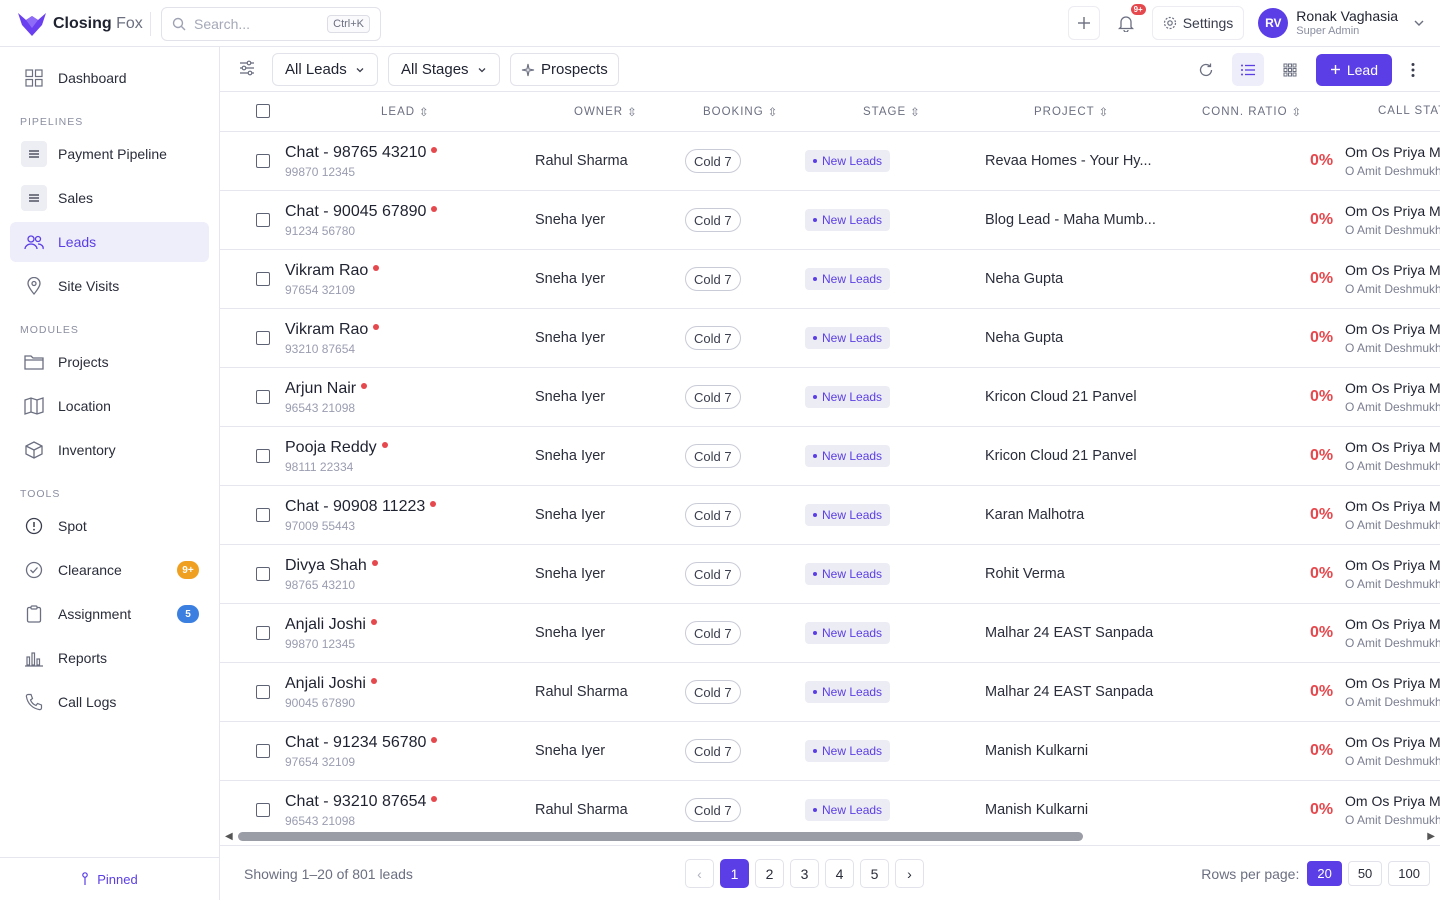  I want to click on horizontal-scrollbar: ◀ ▶, so click(830, 836).